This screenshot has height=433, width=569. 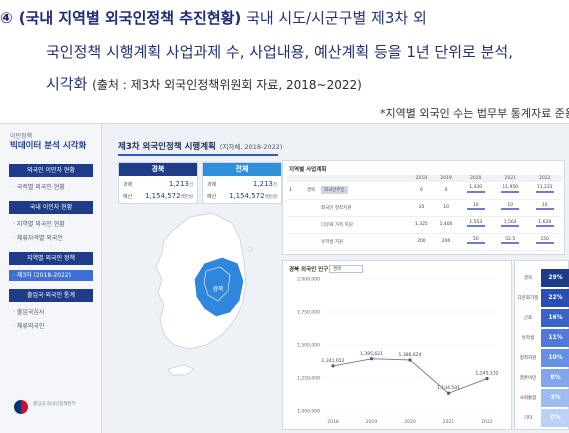 I want to click on table-cell: 11,950, so click(x=510, y=191).